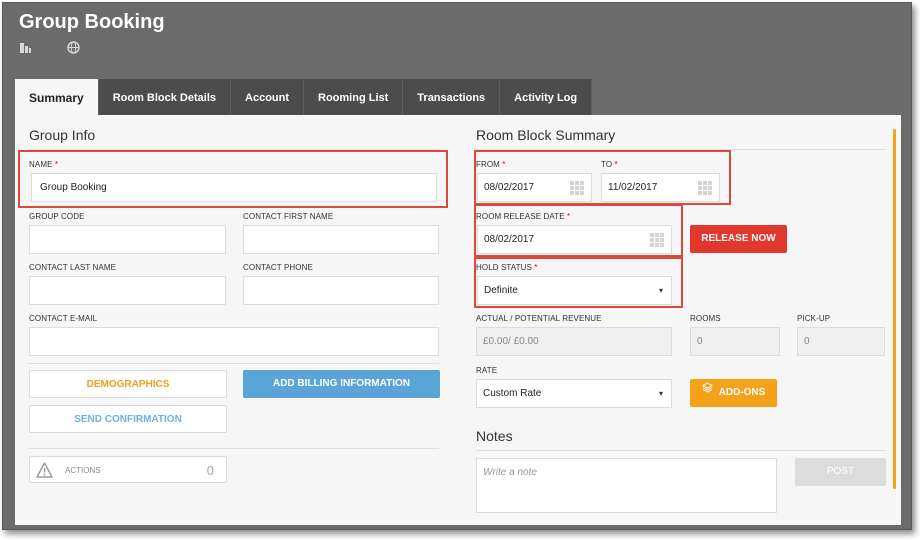  Describe the element at coordinates (128, 384) in the screenshot. I see `demographics-button: DEMOGRAPHICS` at that location.